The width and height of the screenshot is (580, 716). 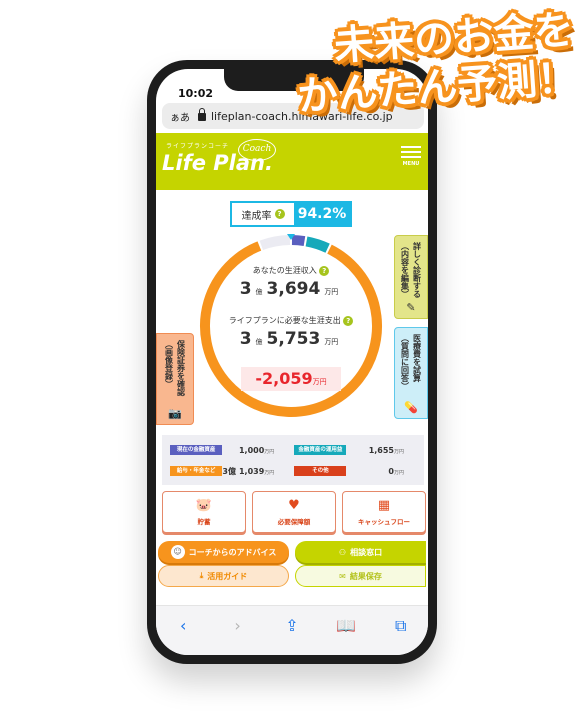 I want to click on legend-value: 1,655万円, so click(x=375, y=450).